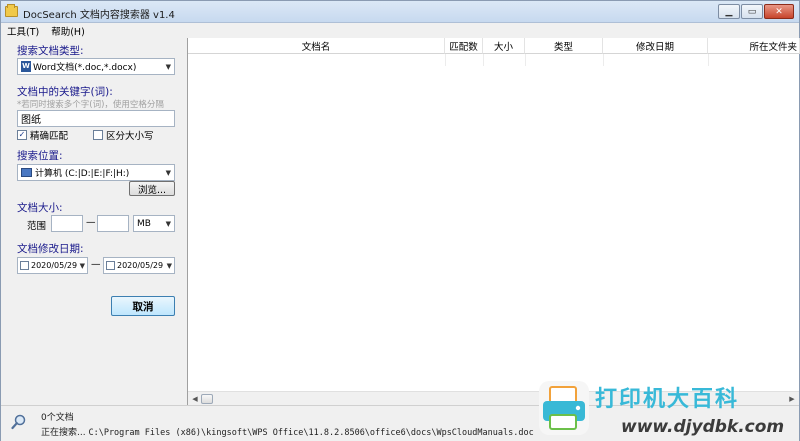 This screenshot has width=800, height=441. I want to click on column-header-label: 文档名, so click(316, 47).